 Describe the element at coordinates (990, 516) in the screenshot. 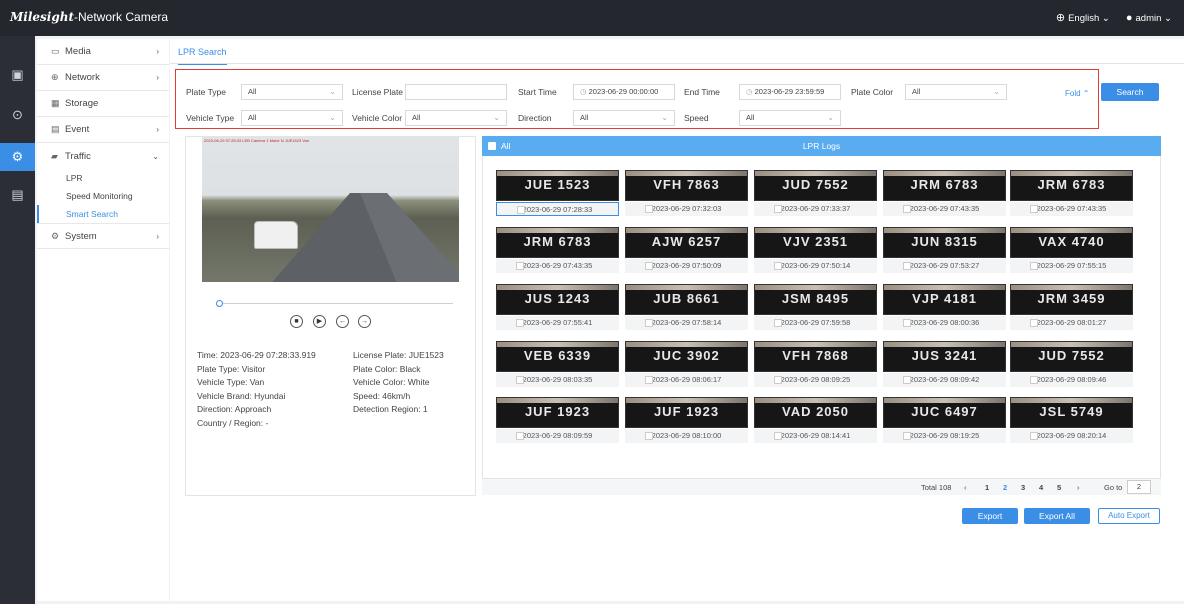

I see `export-button: Export` at that location.